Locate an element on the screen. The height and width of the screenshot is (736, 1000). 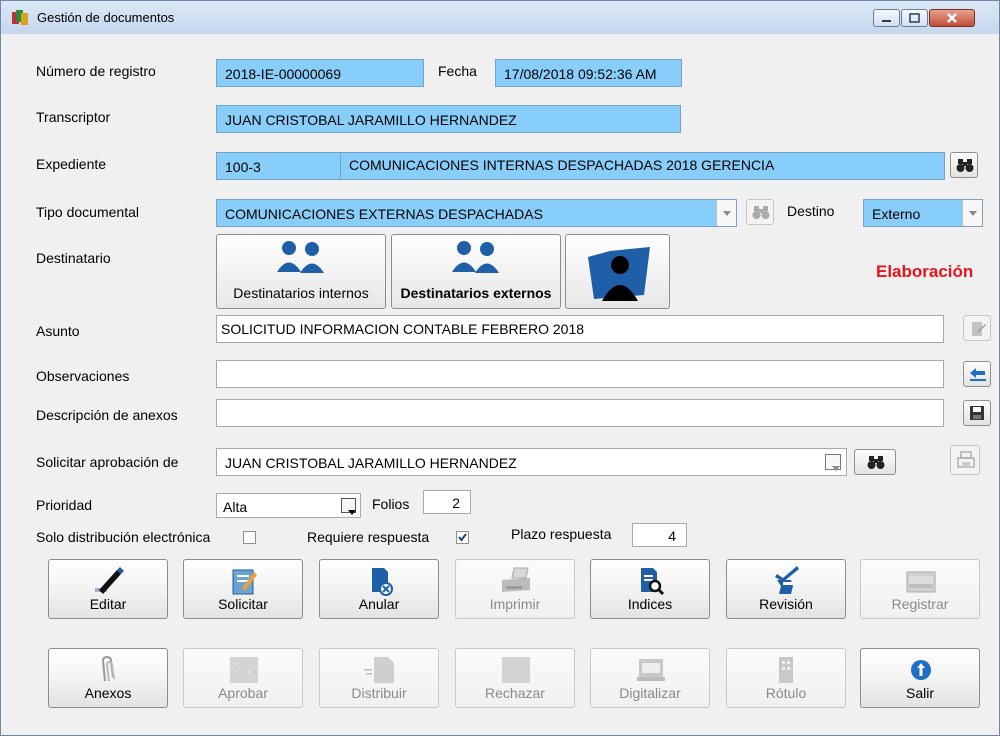
requiere-respuesta-checkbox is located at coordinates (462, 537).